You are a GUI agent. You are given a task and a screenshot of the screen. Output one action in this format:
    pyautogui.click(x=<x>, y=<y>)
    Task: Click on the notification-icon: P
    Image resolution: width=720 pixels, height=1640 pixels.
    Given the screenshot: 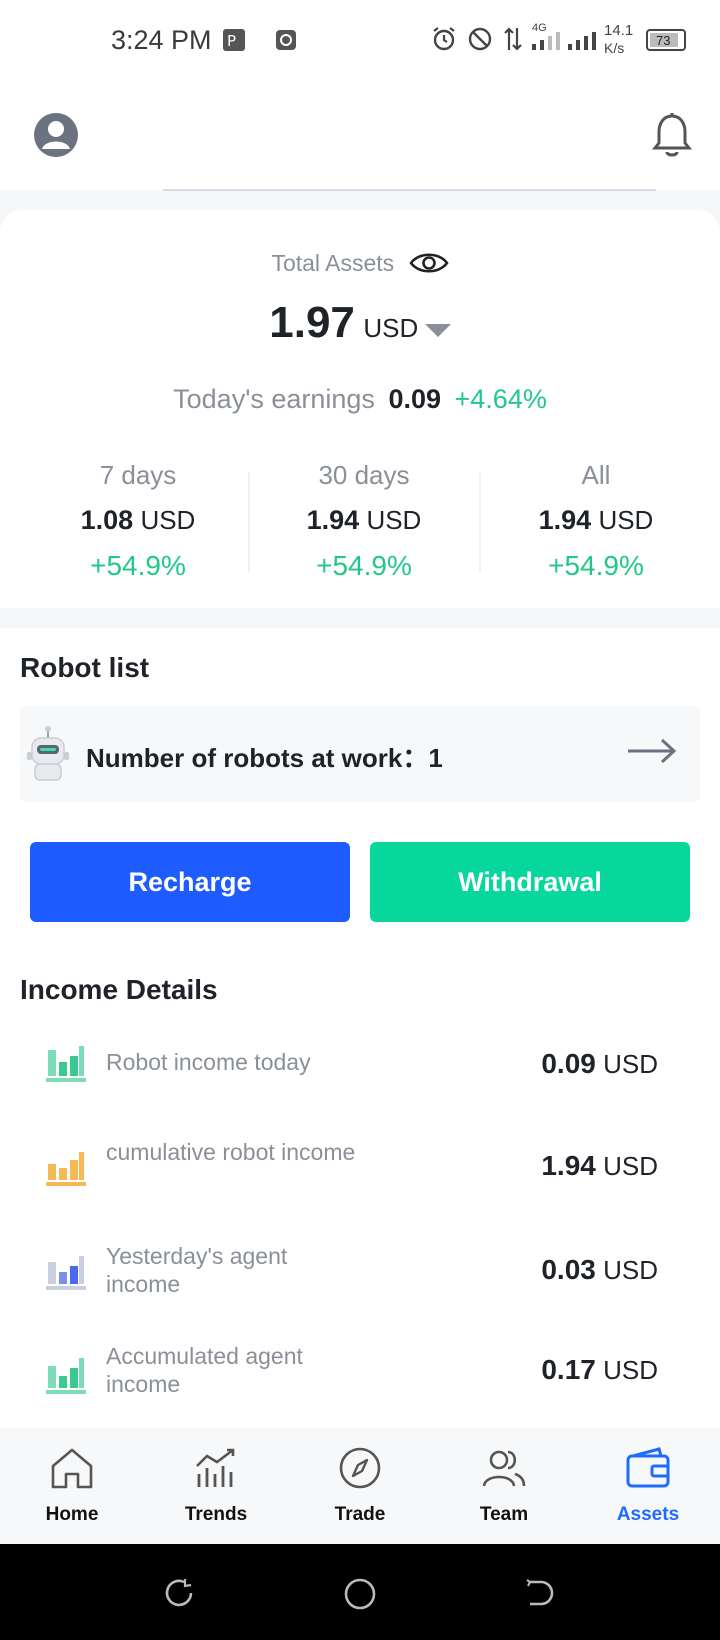 What is the action you would take?
    pyautogui.click(x=234, y=40)
    